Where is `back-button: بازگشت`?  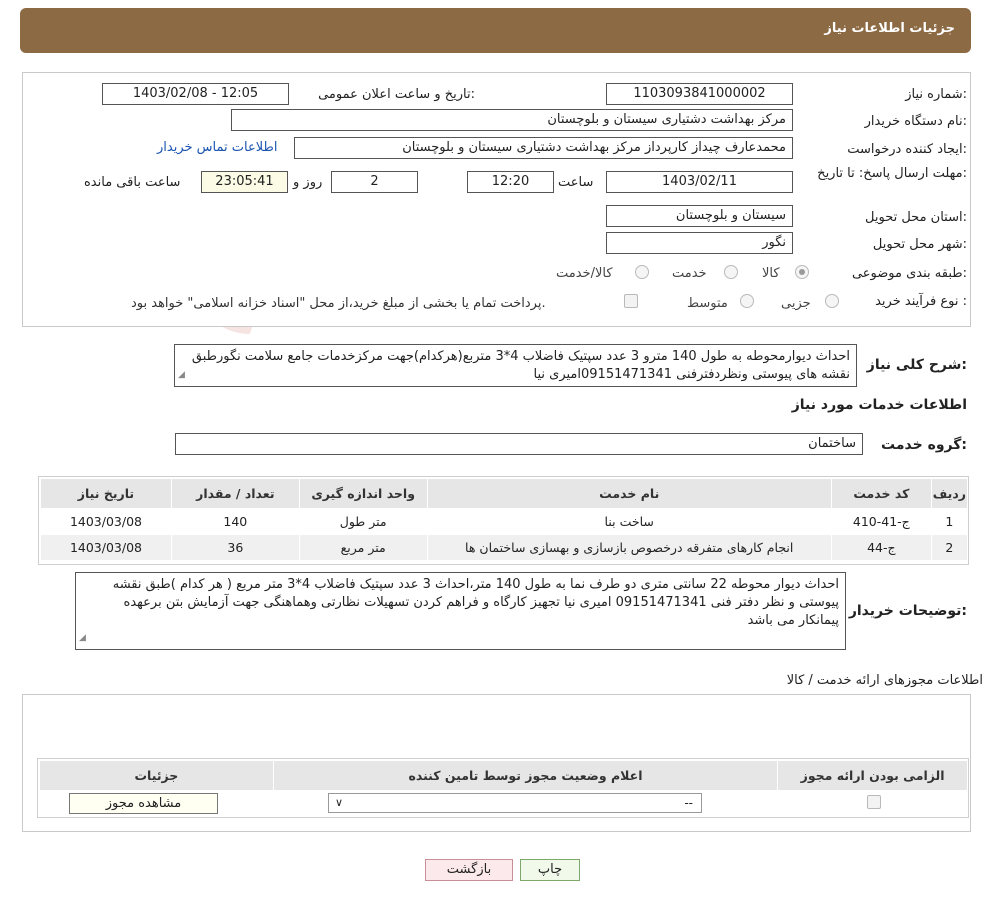 back-button: بازگشت is located at coordinates (469, 870).